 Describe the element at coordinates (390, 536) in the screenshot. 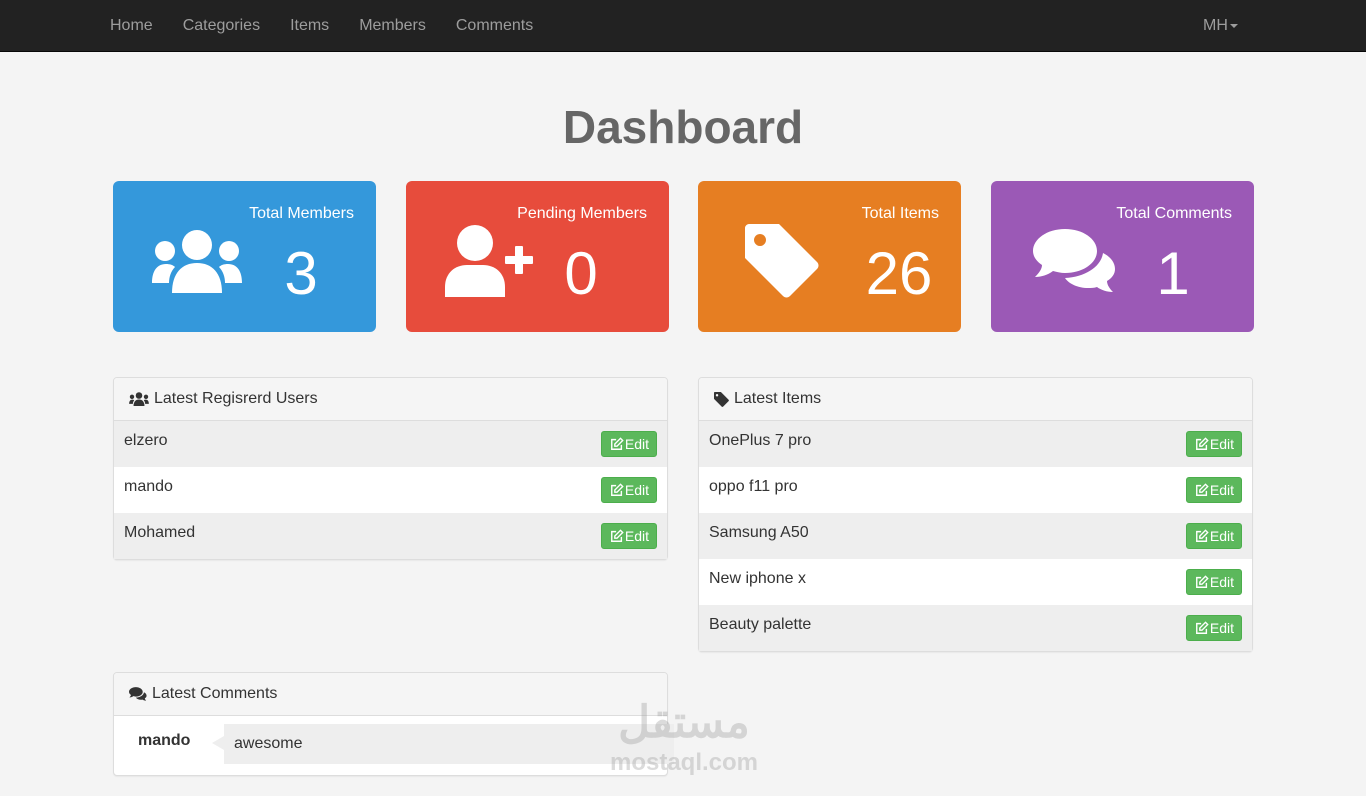

I see `list-item: Mohamed Edit` at that location.